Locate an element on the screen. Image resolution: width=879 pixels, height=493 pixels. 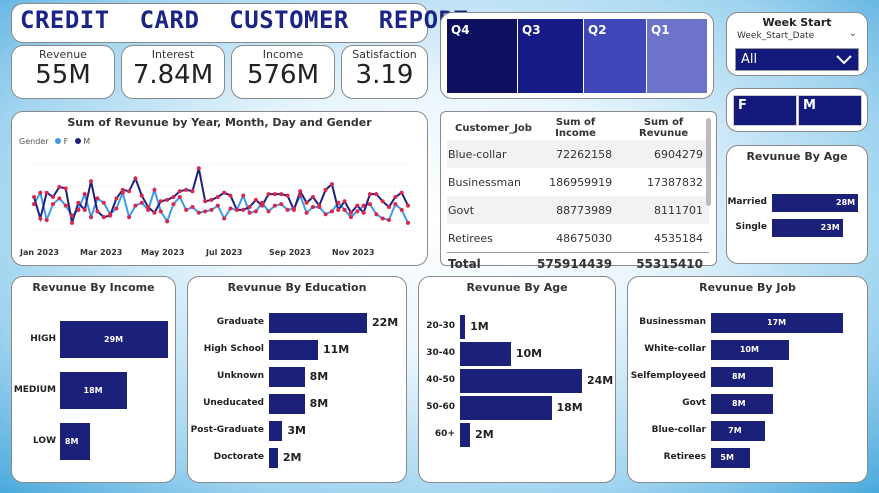
table-row: Retirees 48675030 4535184 is located at coordinates (578, 238).